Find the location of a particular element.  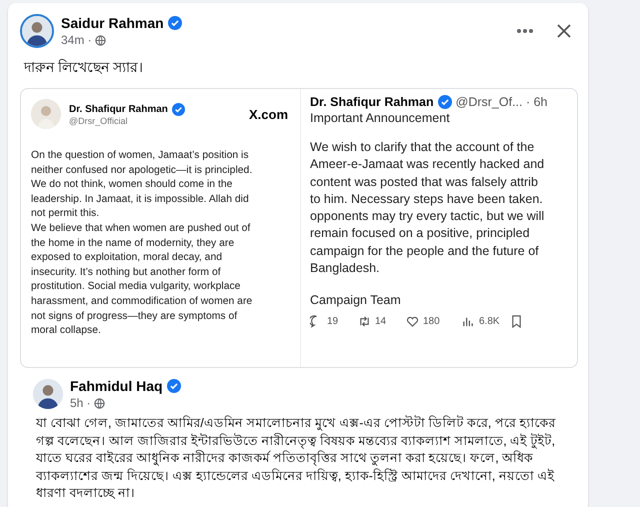

tweet-text-line: the home in the name of modernity, they are is located at coordinates (133, 243).